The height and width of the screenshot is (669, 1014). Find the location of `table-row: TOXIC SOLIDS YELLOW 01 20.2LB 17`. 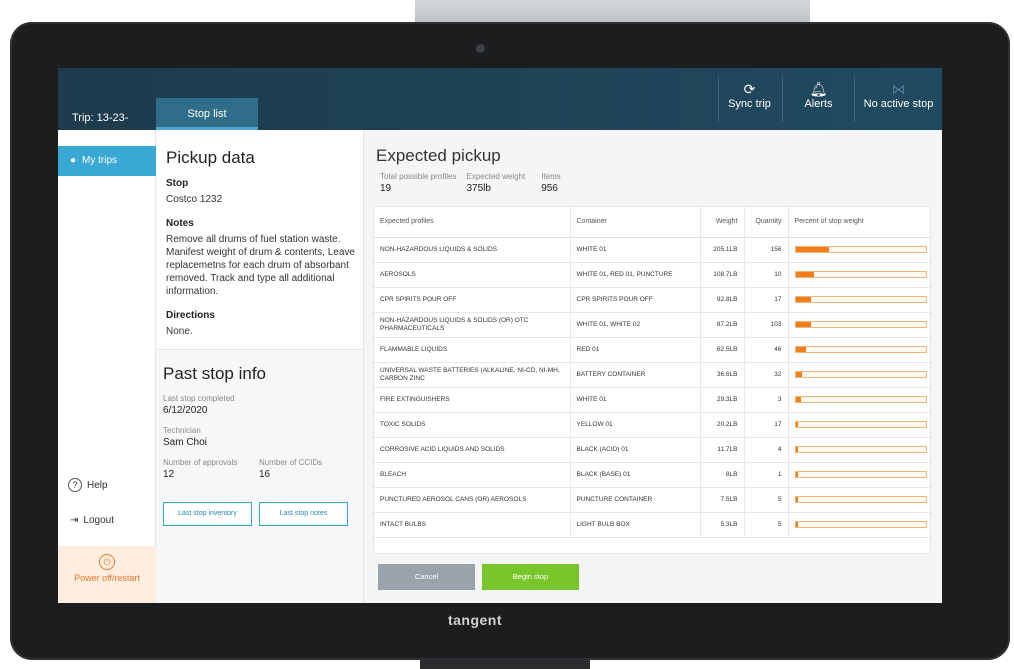

table-row: TOXIC SOLIDS YELLOW 01 20.2LB 17 is located at coordinates (652, 425).